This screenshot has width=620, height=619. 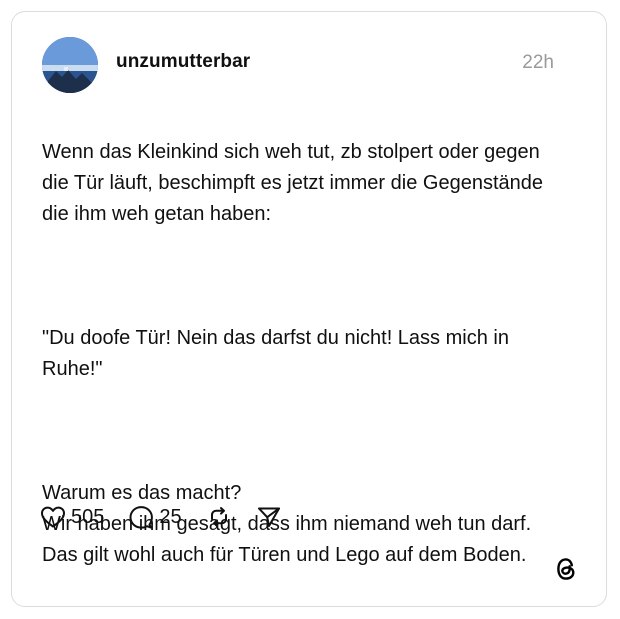 I want to click on avatar, so click(x=70, y=65).